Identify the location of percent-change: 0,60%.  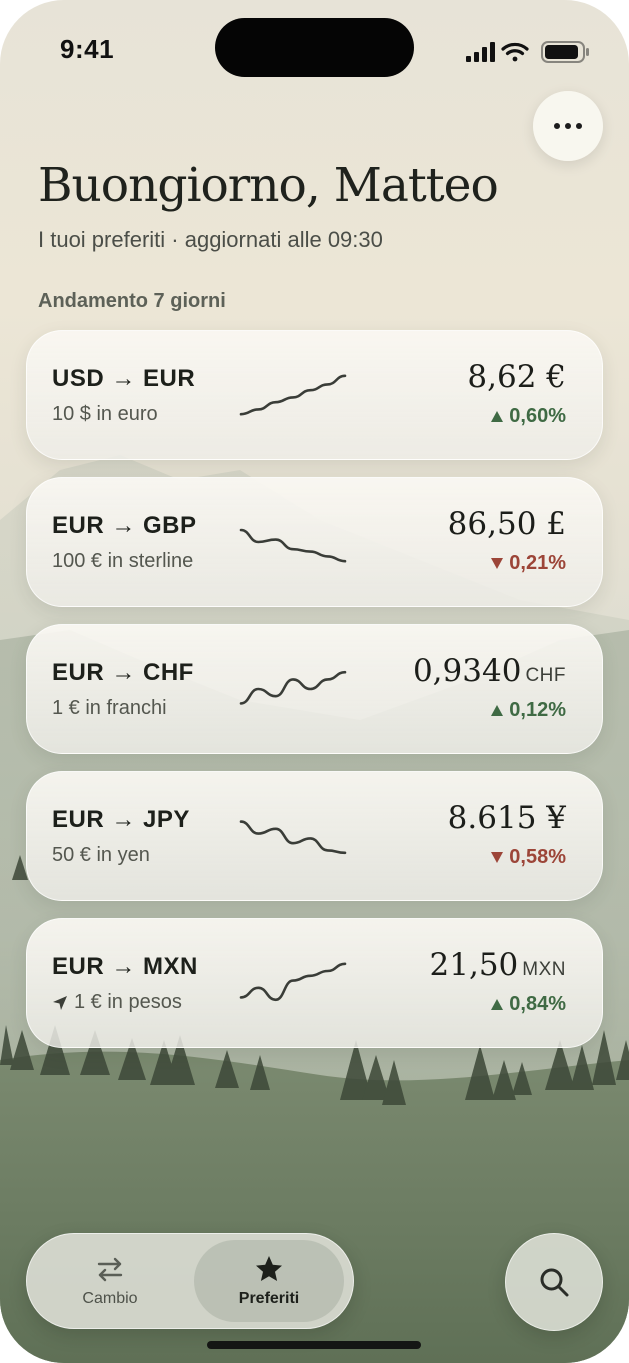
(528, 416).